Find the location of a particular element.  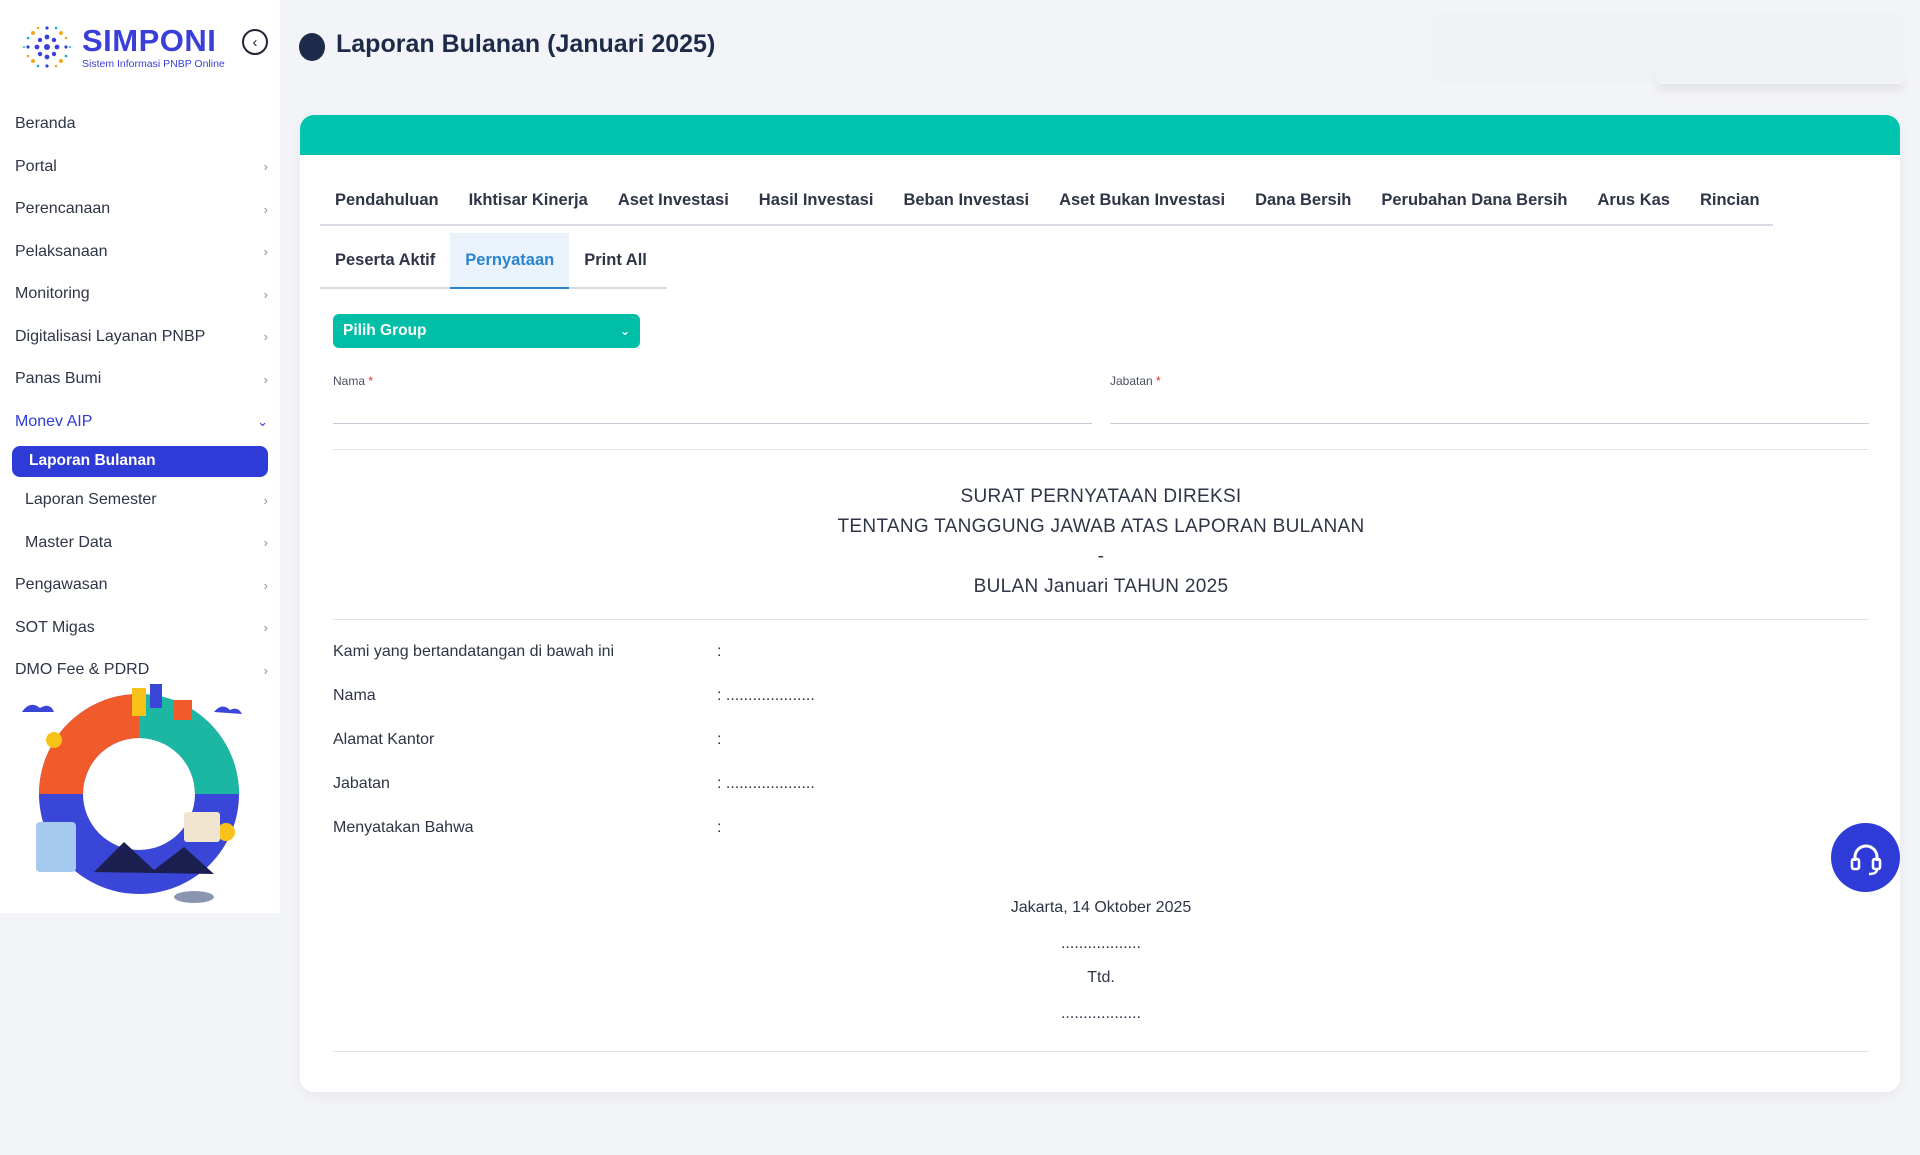

brand-tagline: Sistem Informasi PNBP Online is located at coordinates (153, 63).